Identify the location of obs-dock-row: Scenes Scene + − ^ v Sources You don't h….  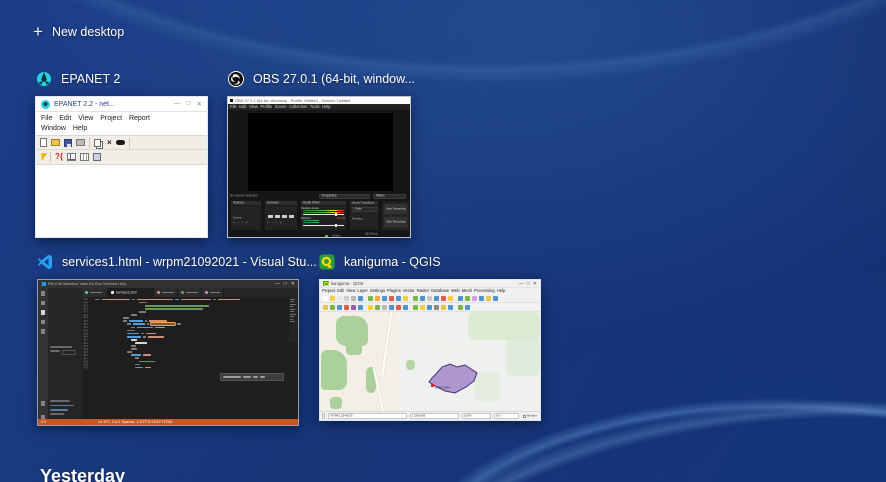
(319, 216).